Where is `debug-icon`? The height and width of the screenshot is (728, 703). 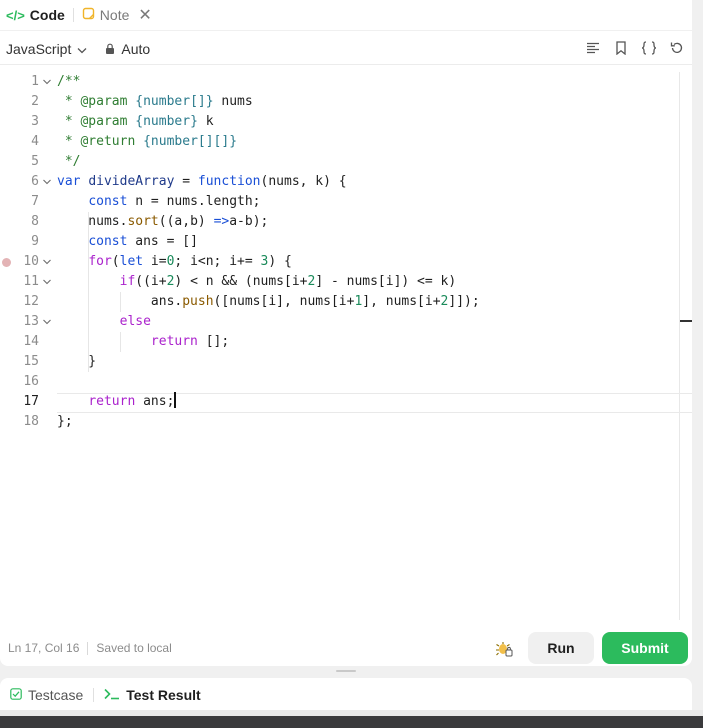 debug-icon is located at coordinates (504, 648).